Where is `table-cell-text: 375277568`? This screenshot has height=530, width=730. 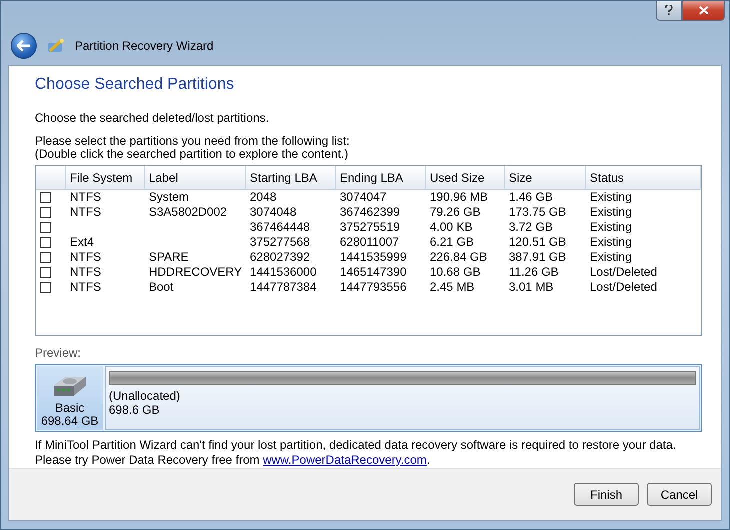
table-cell-text: 375277568 is located at coordinates (280, 242).